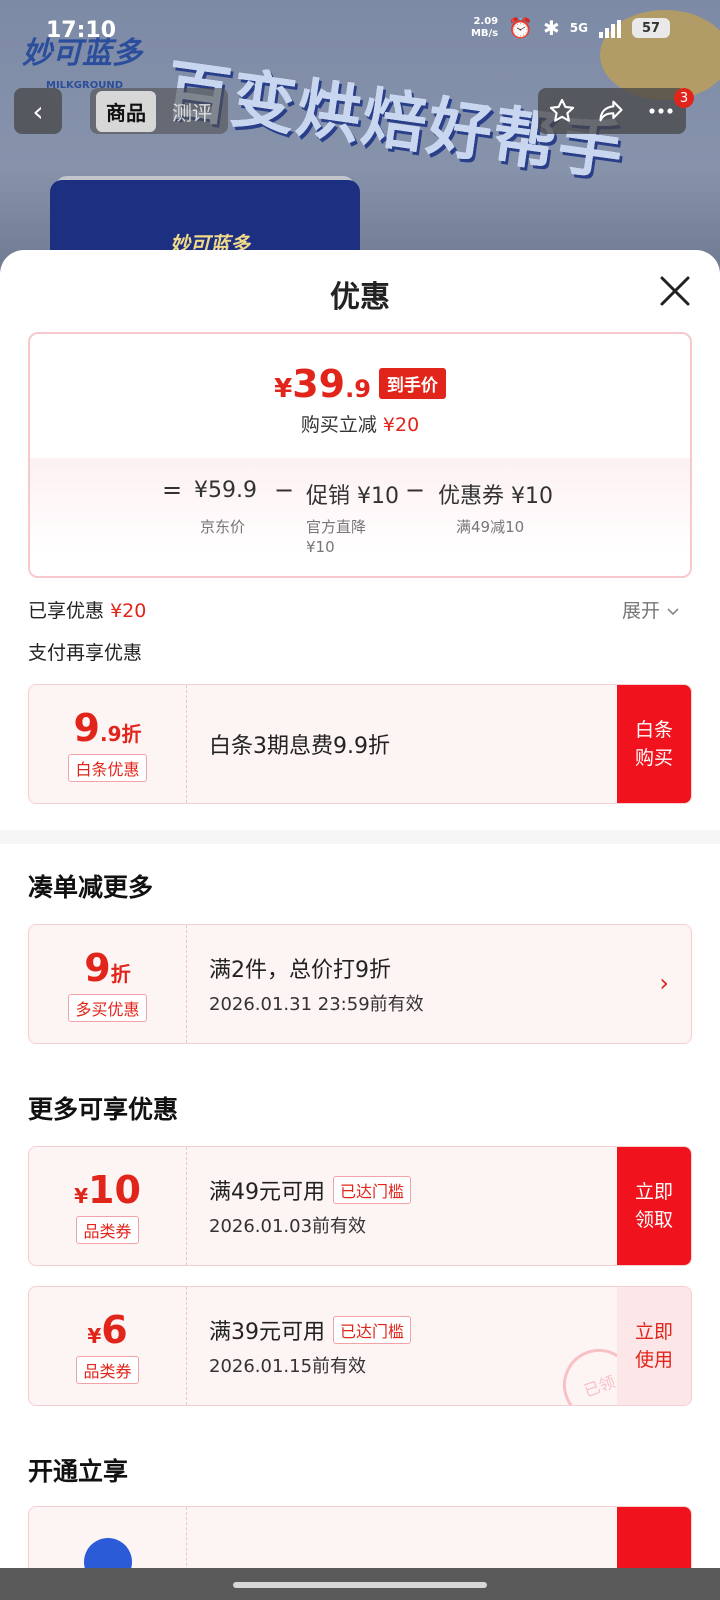  I want to click on jd-price: ¥59.9, so click(225, 490).